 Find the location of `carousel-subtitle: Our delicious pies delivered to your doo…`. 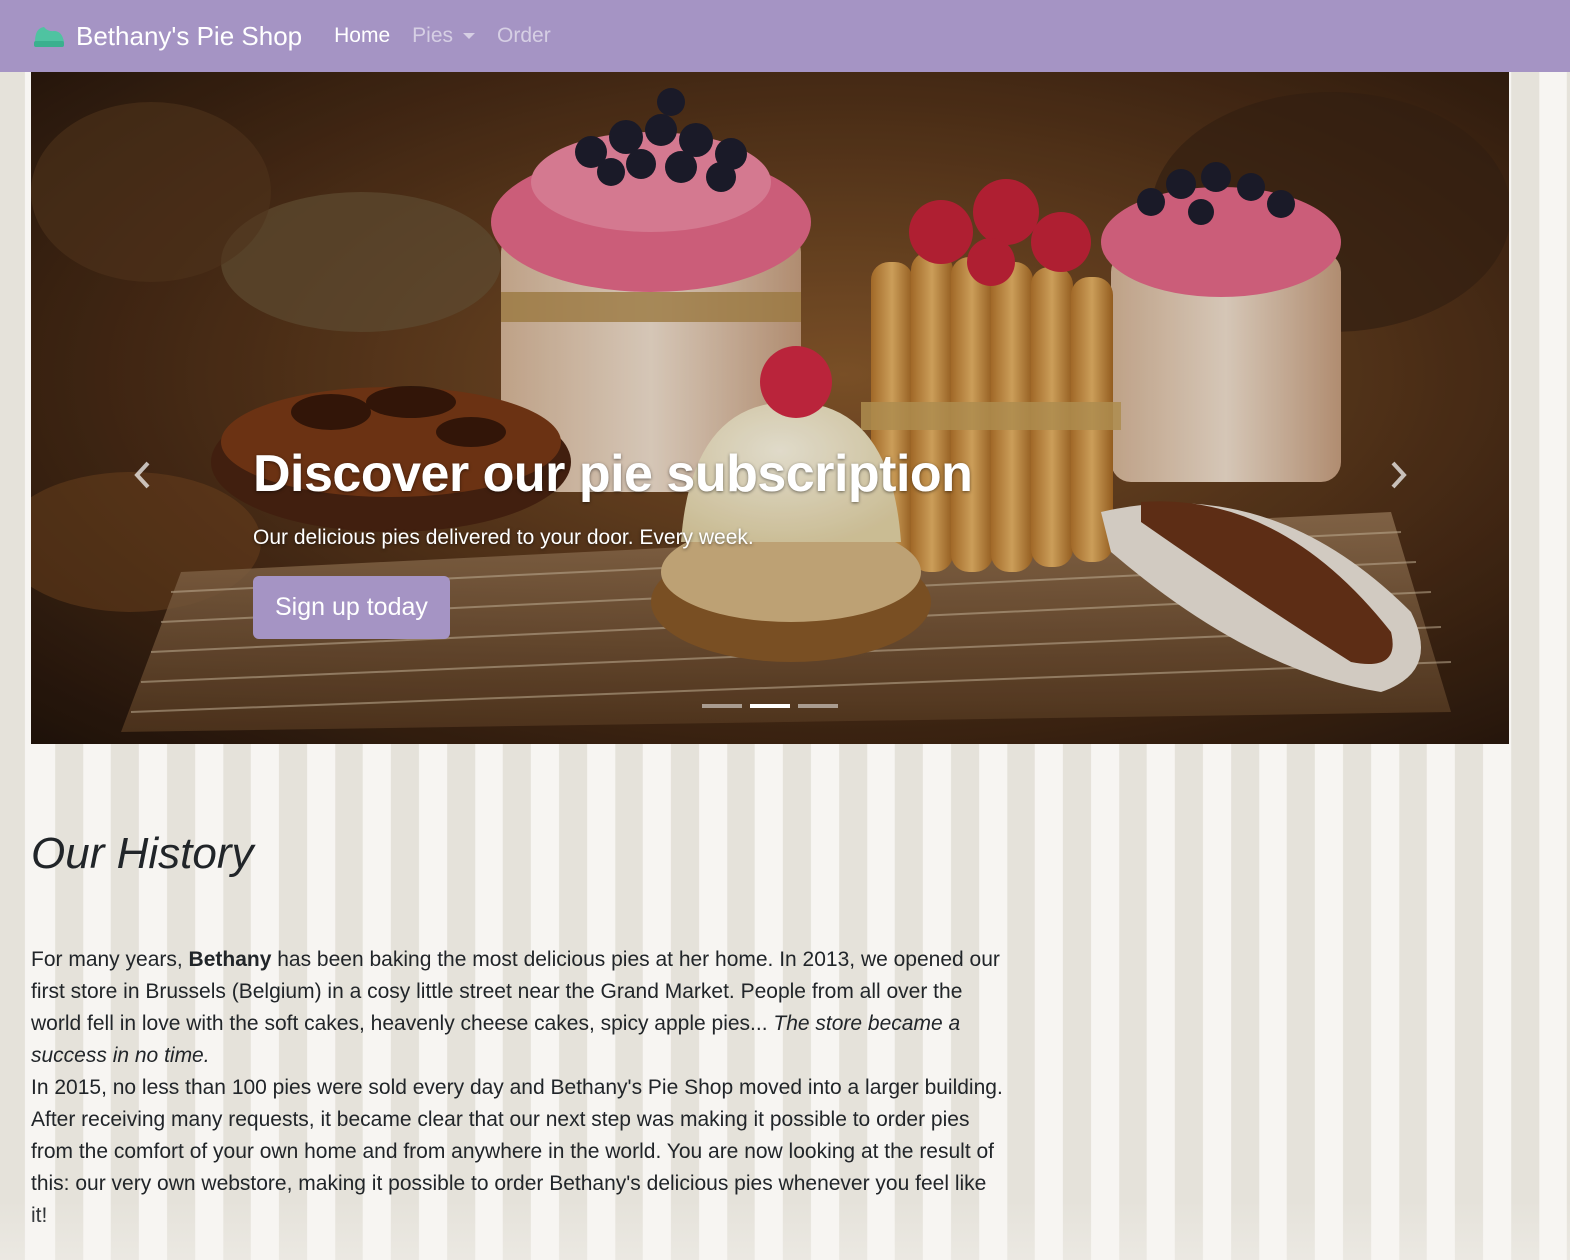

carousel-subtitle: Our delicious pies delivered to your doo… is located at coordinates (503, 537).